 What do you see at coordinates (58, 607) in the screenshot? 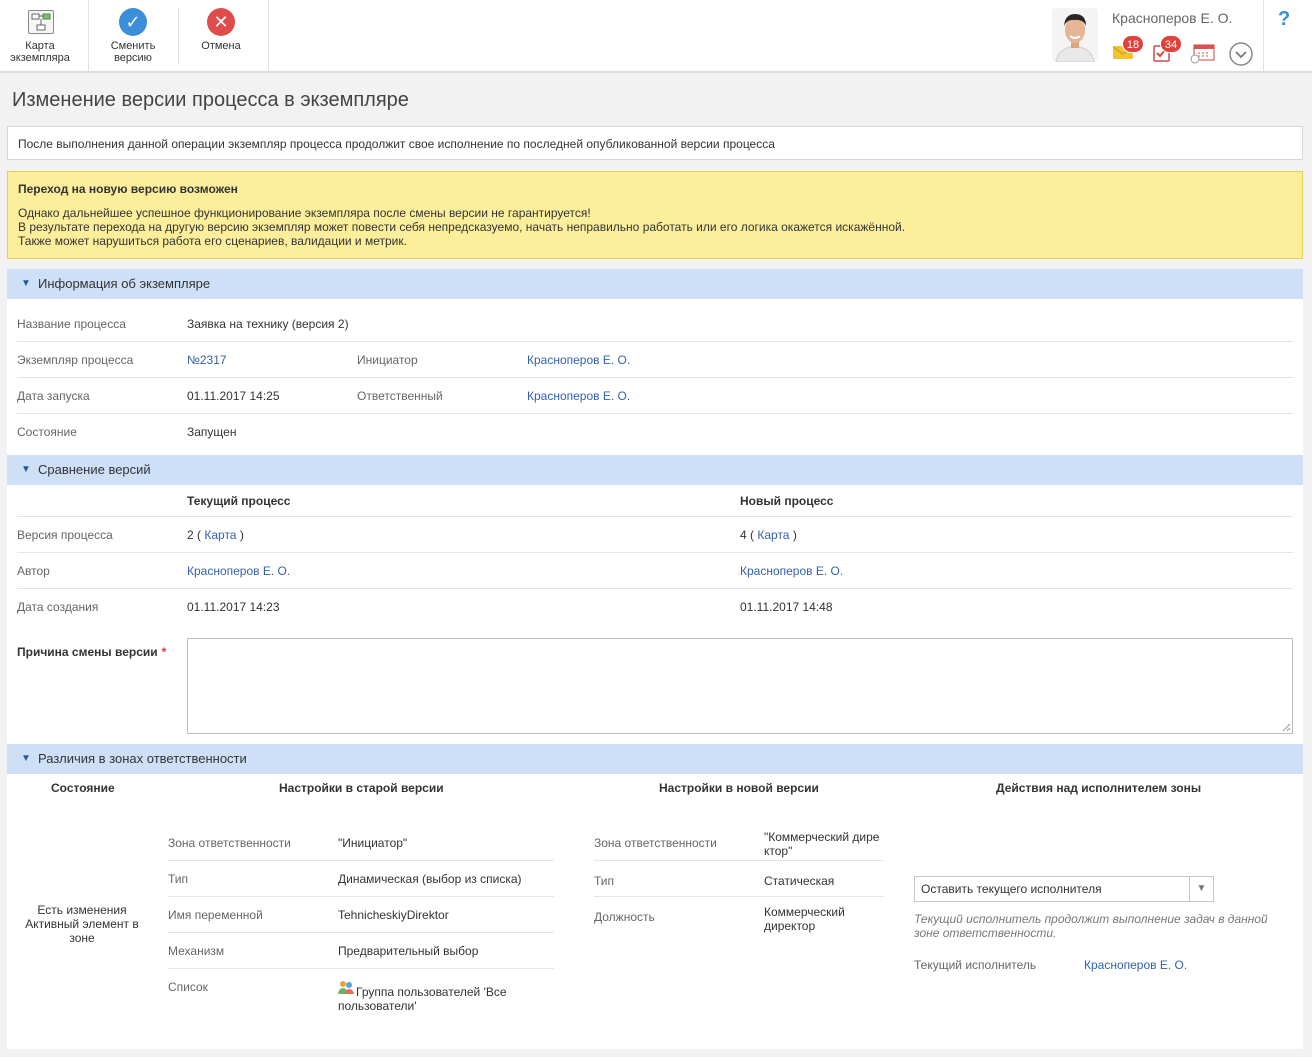
I see `created-label: Дата создания` at bounding box center [58, 607].